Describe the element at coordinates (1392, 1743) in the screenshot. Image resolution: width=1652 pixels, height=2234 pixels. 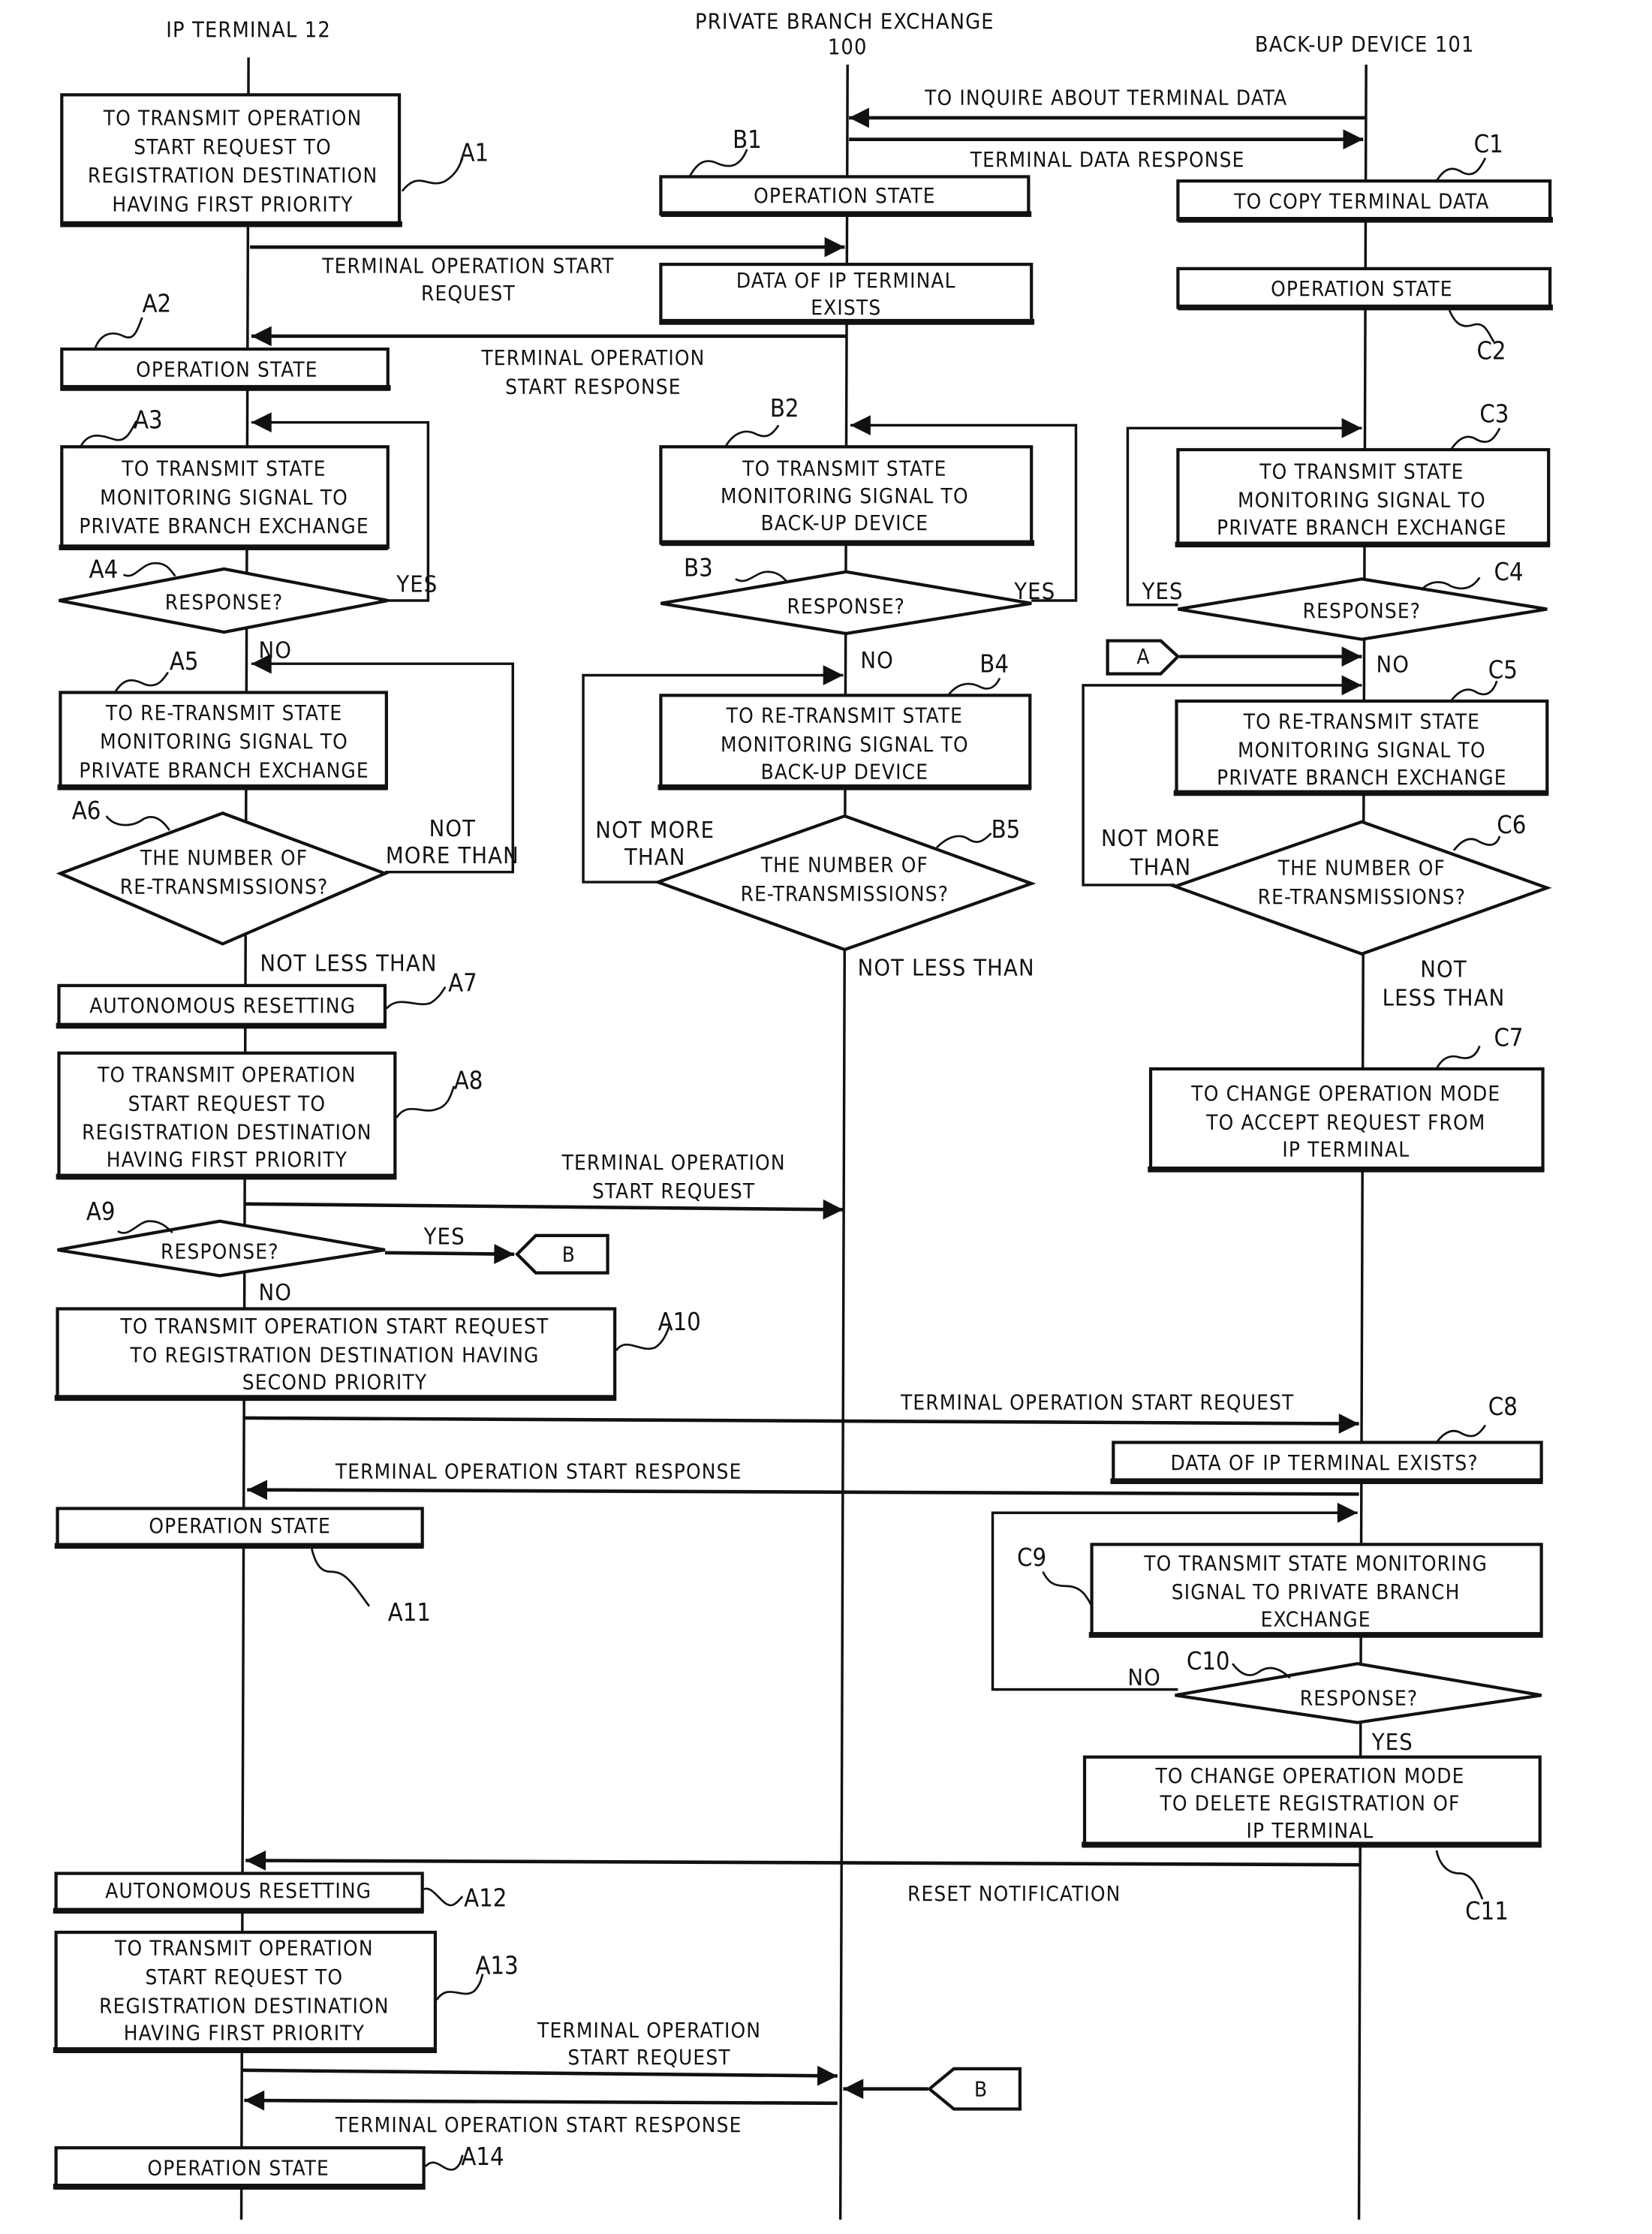
I see `c10-yes-label: YES` at that location.